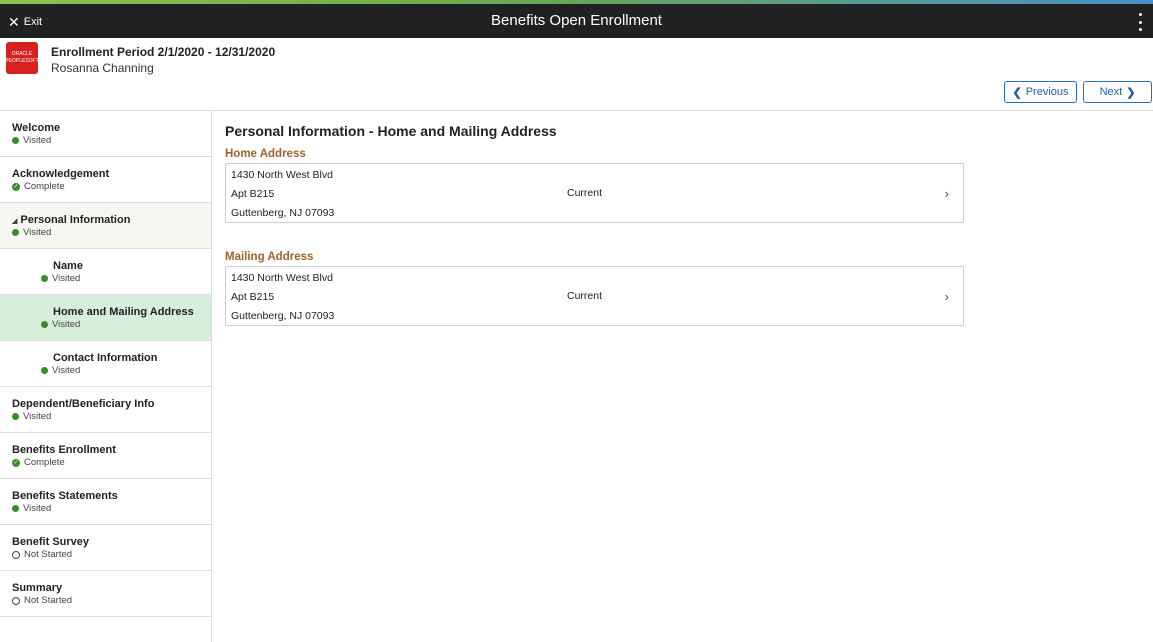  What do you see at coordinates (22, 58) in the screenshot?
I see `oracle-logo: ORACLE PEOPLESOFT` at bounding box center [22, 58].